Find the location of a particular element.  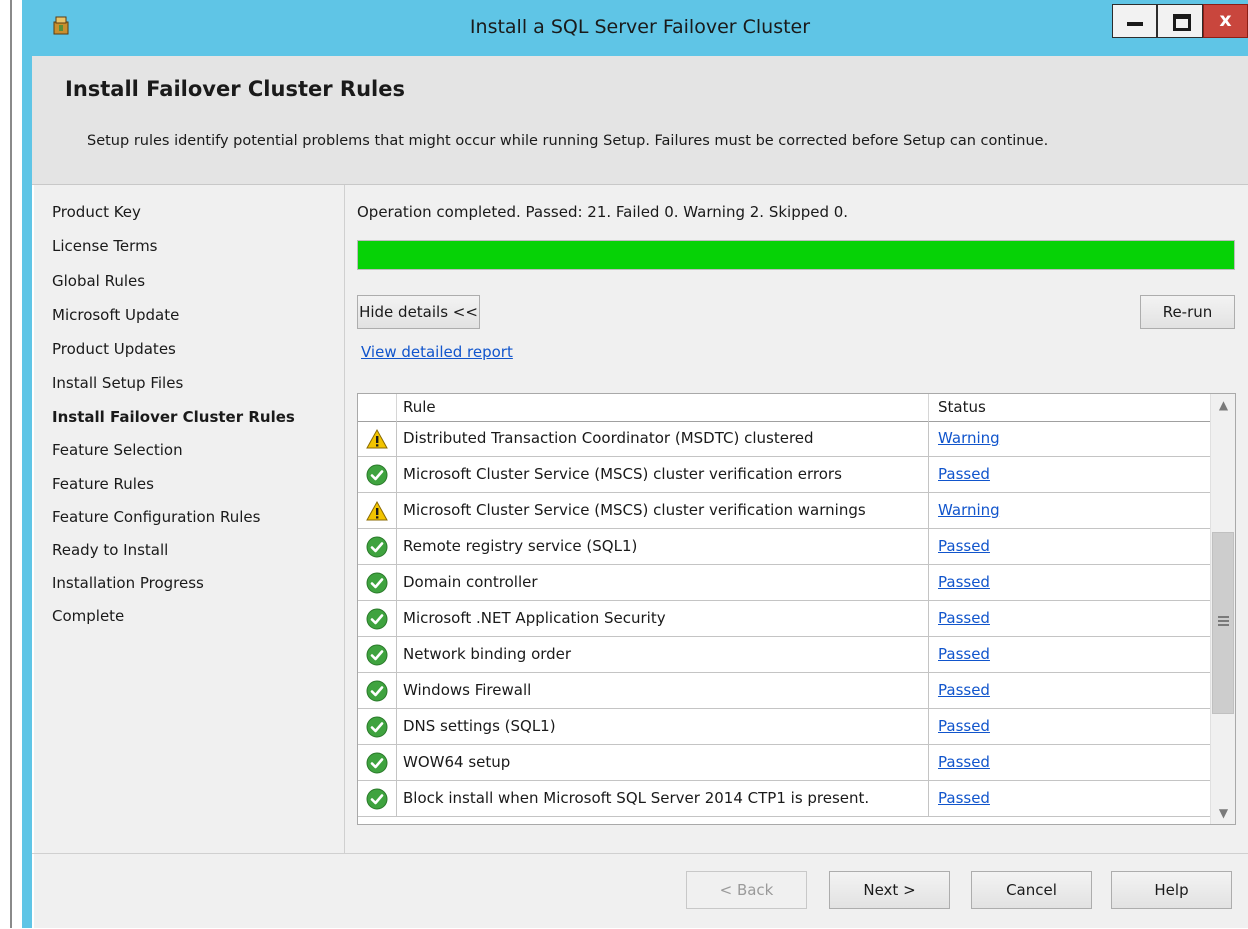

hide-details-button: Hide details << is located at coordinates (418, 312).